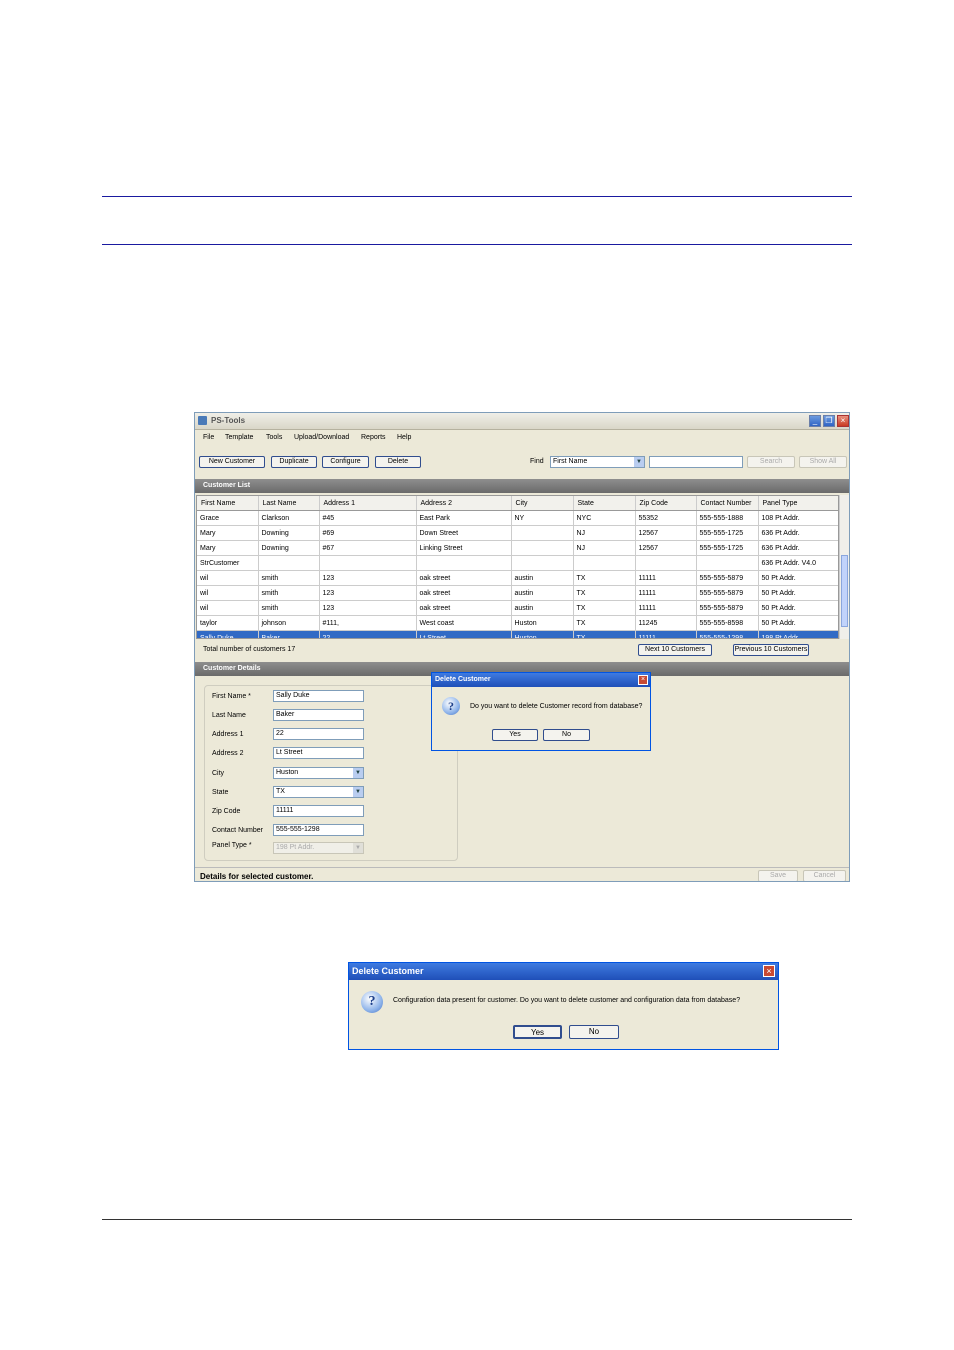 The height and width of the screenshot is (1350, 954). What do you see at coordinates (604, 518) in the screenshot?
I see `table-cell: NYC` at bounding box center [604, 518].